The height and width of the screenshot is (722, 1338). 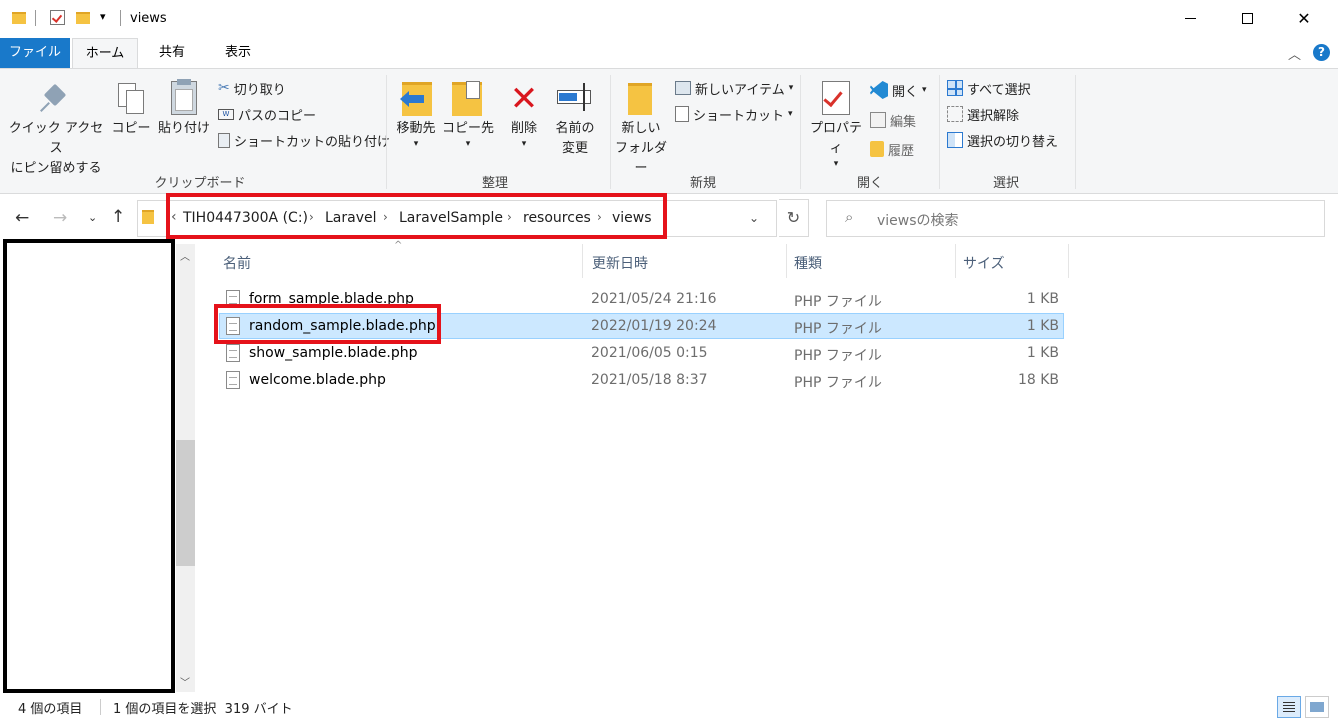 I want to click on pin-to-quick-access-button: クイック アクセス にピン留めする, so click(x=56, y=129).